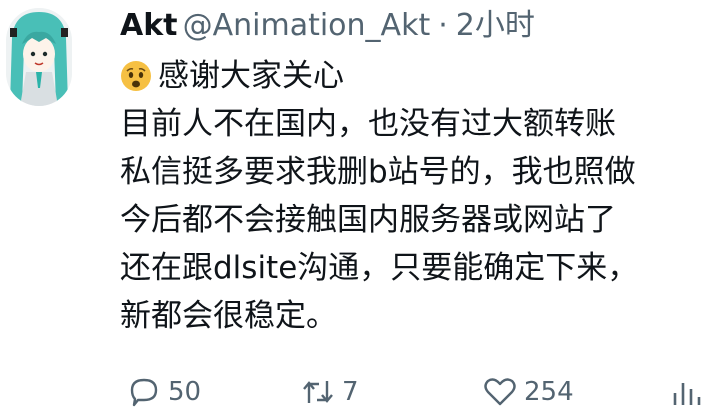 The image size is (720, 412). What do you see at coordinates (149, 25) in the screenshot?
I see `author-name: Akt` at bounding box center [149, 25].